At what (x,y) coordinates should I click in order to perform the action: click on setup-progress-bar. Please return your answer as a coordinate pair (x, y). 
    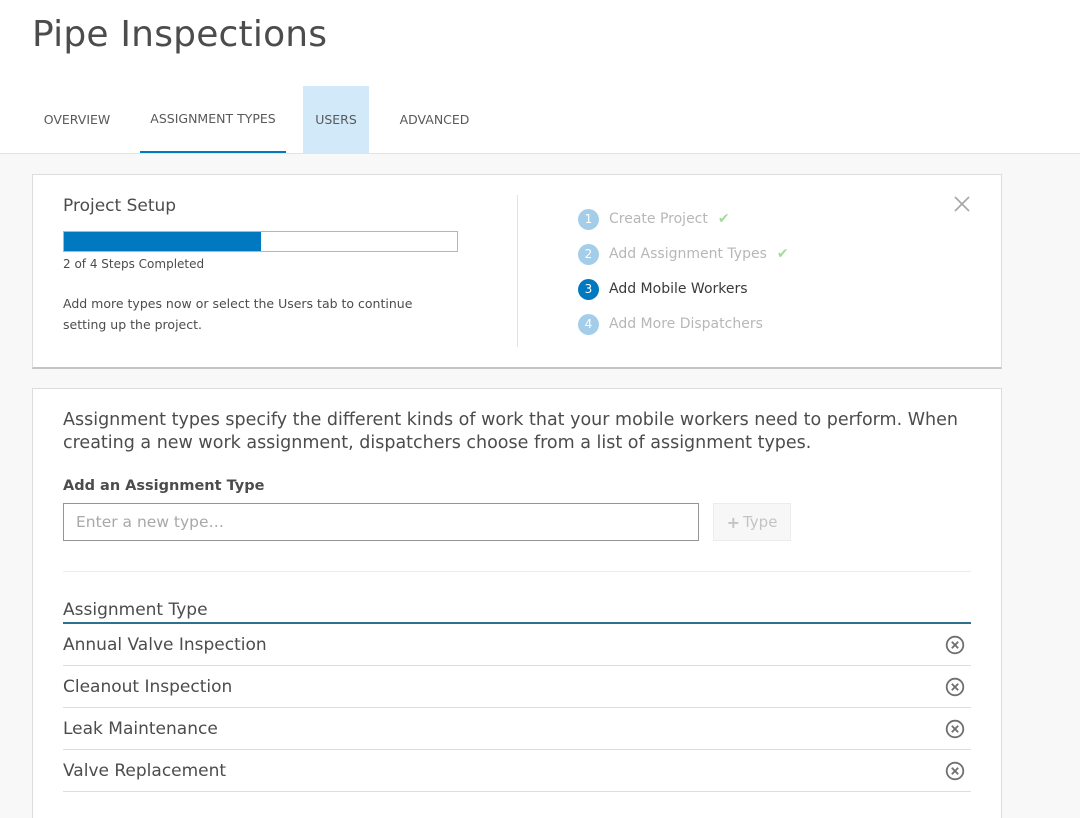
    Looking at the image, I should click on (260, 241).